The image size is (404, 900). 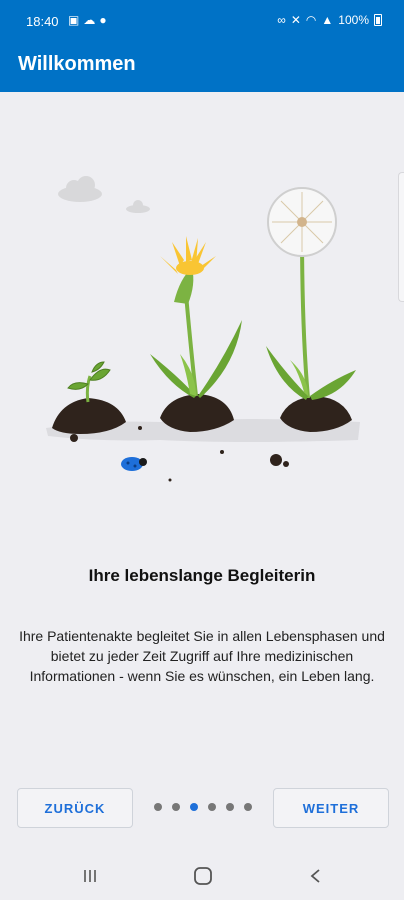 What do you see at coordinates (89, 20) in the screenshot?
I see `cloud-icon: ☁` at bounding box center [89, 20].